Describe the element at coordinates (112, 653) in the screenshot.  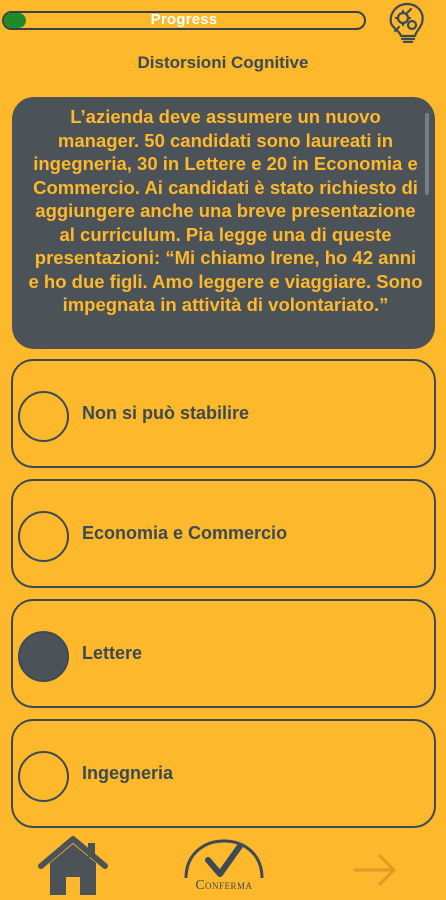
I see `option-label: Lettere` at that location.